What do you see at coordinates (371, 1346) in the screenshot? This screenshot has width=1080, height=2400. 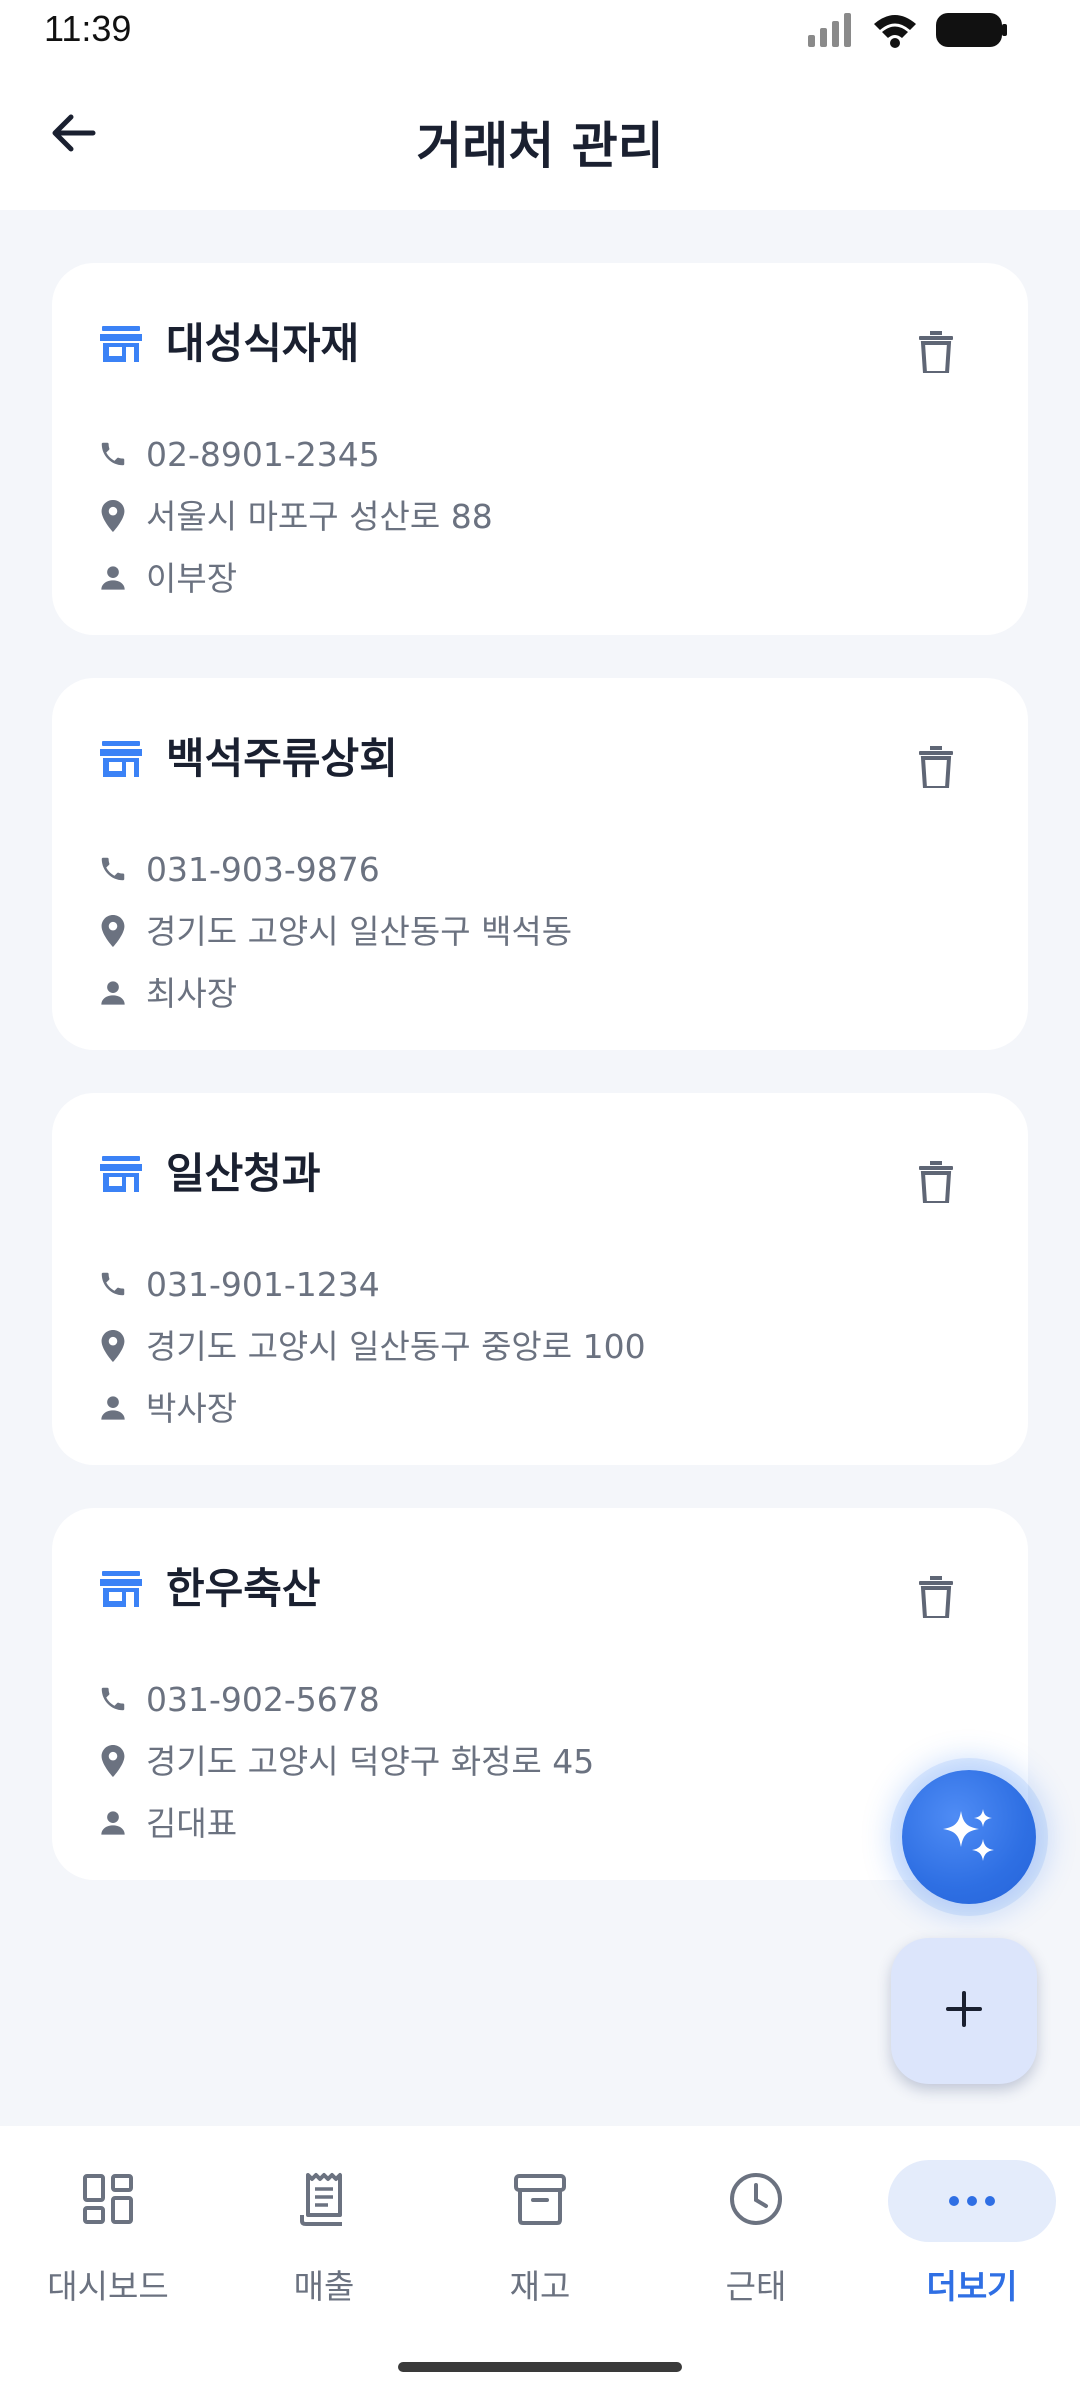 I see `vendor-address-row: 경기도 고양시 일산동구 중앙로 100` at bounding box center [371, 1346].